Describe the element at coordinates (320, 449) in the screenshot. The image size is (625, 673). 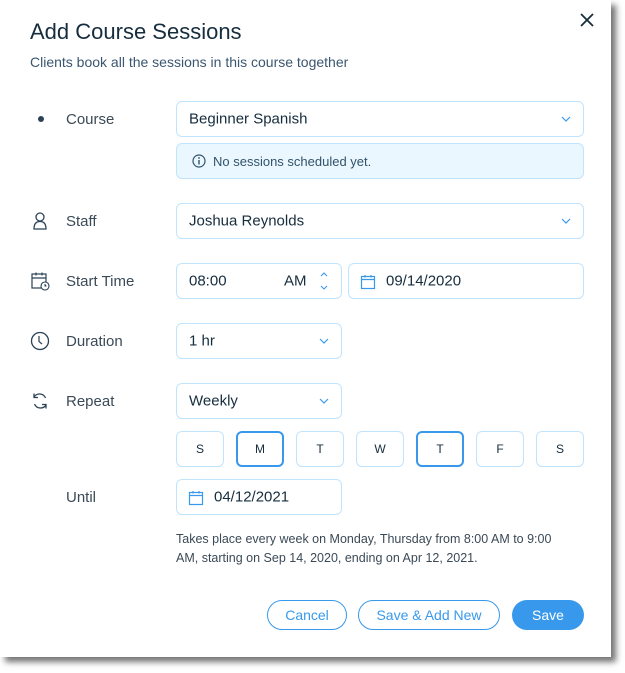
I see `day-toggle-tuesday: T` at that location.